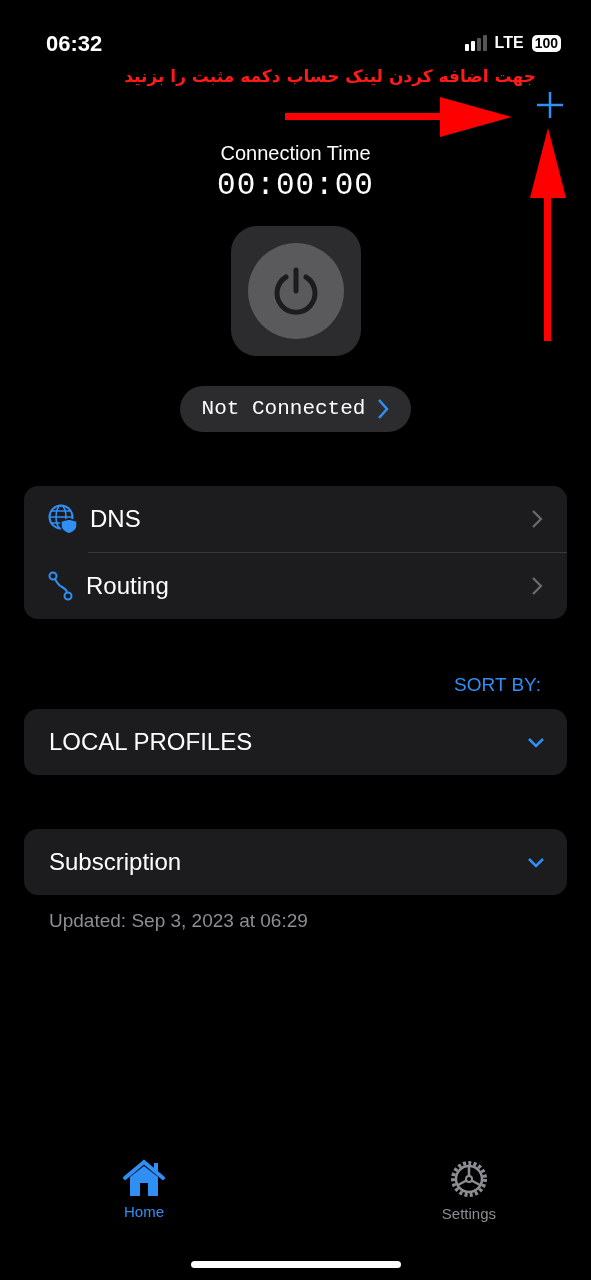  Describe the element at coordinates (295, 585) in the screenshot. I see `settings-row: Routing` at that location.